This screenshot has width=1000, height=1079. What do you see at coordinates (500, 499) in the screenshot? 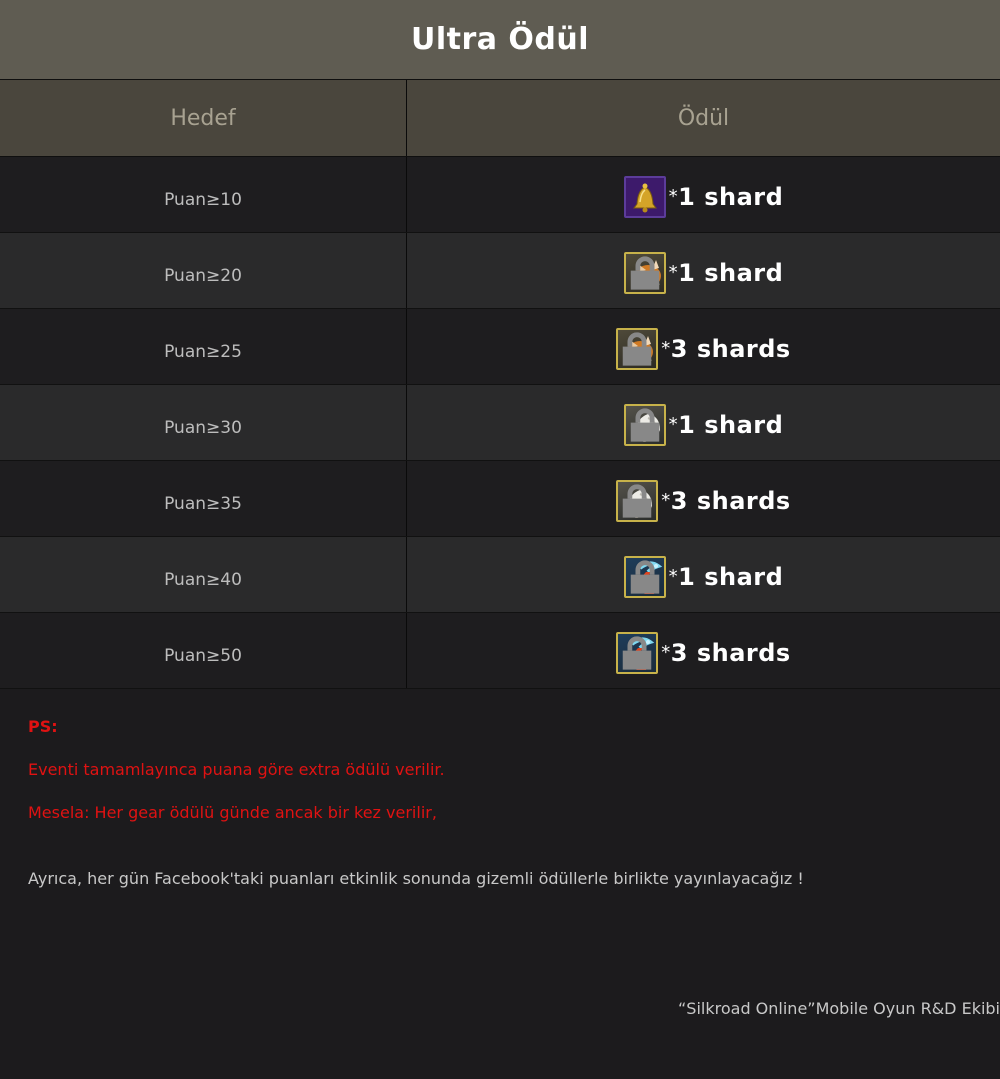
I see `table-row: Puan≥35 *3 shards` at bounding box center [500, 499].